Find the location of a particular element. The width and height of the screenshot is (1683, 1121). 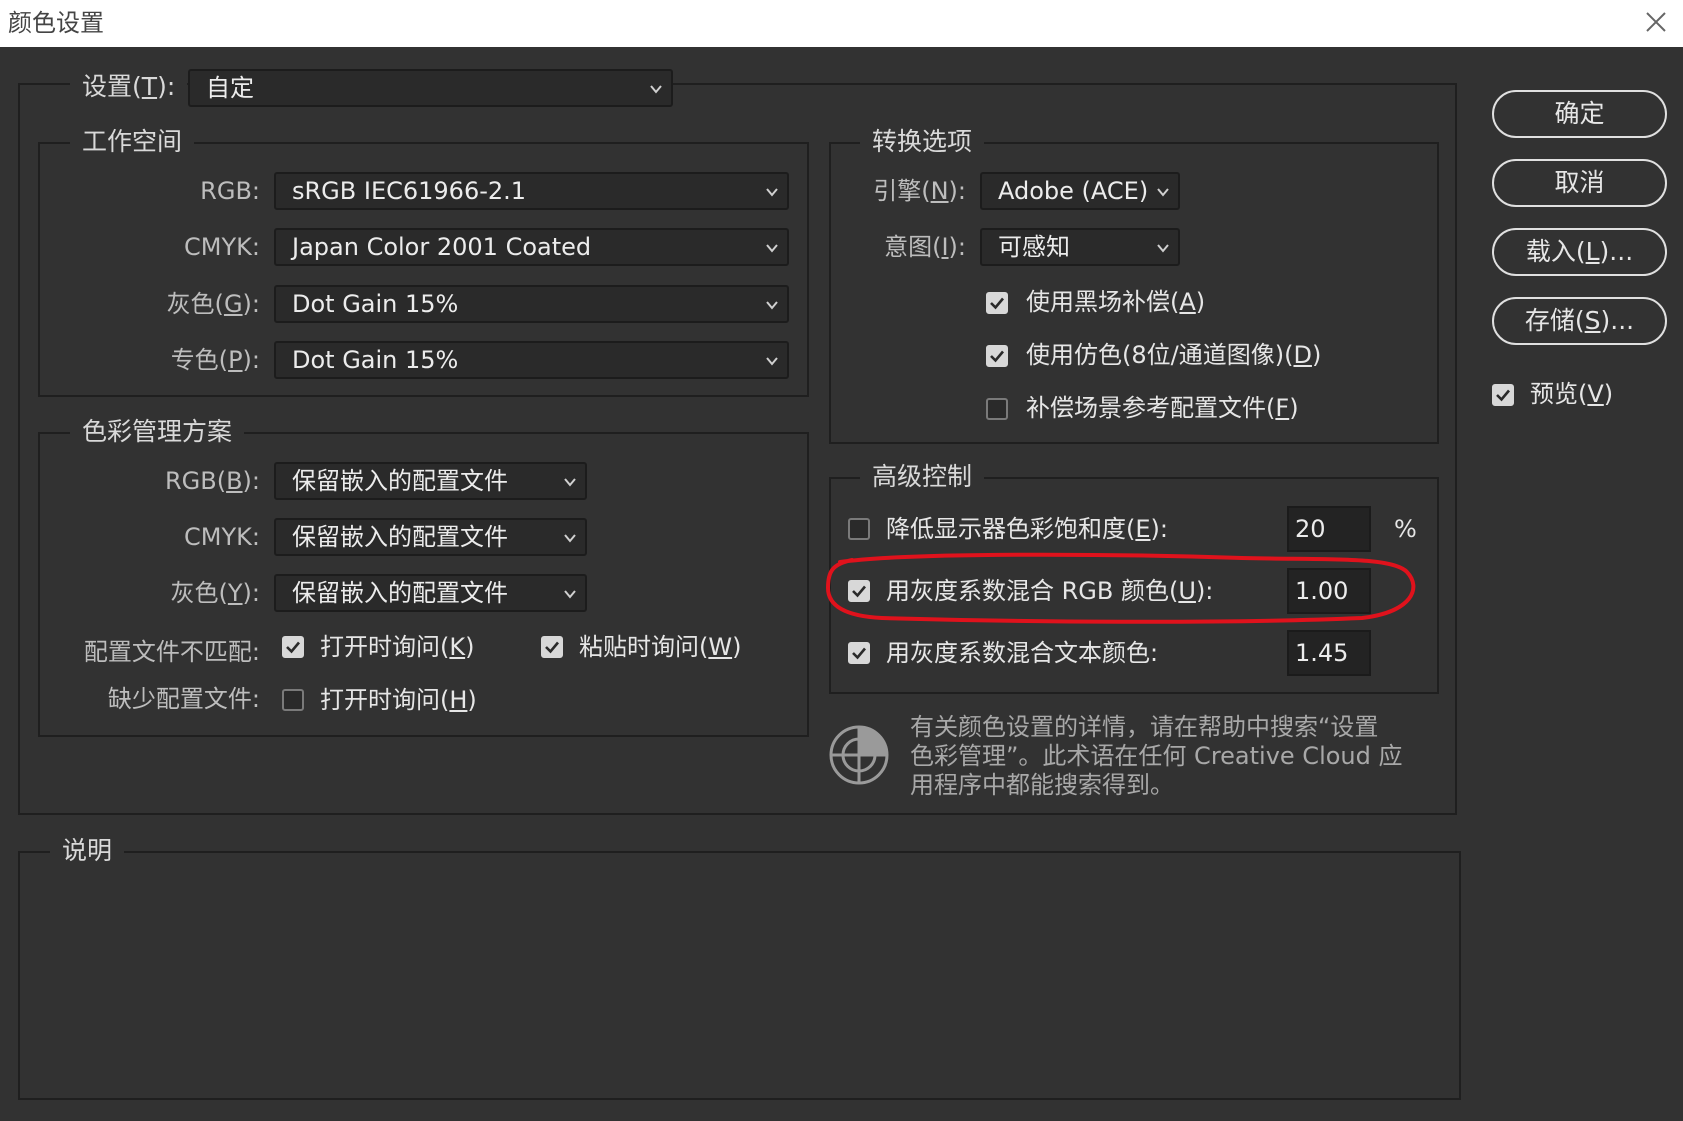

ask-when-pasting-checkbox is located at coordinates (552, 647).